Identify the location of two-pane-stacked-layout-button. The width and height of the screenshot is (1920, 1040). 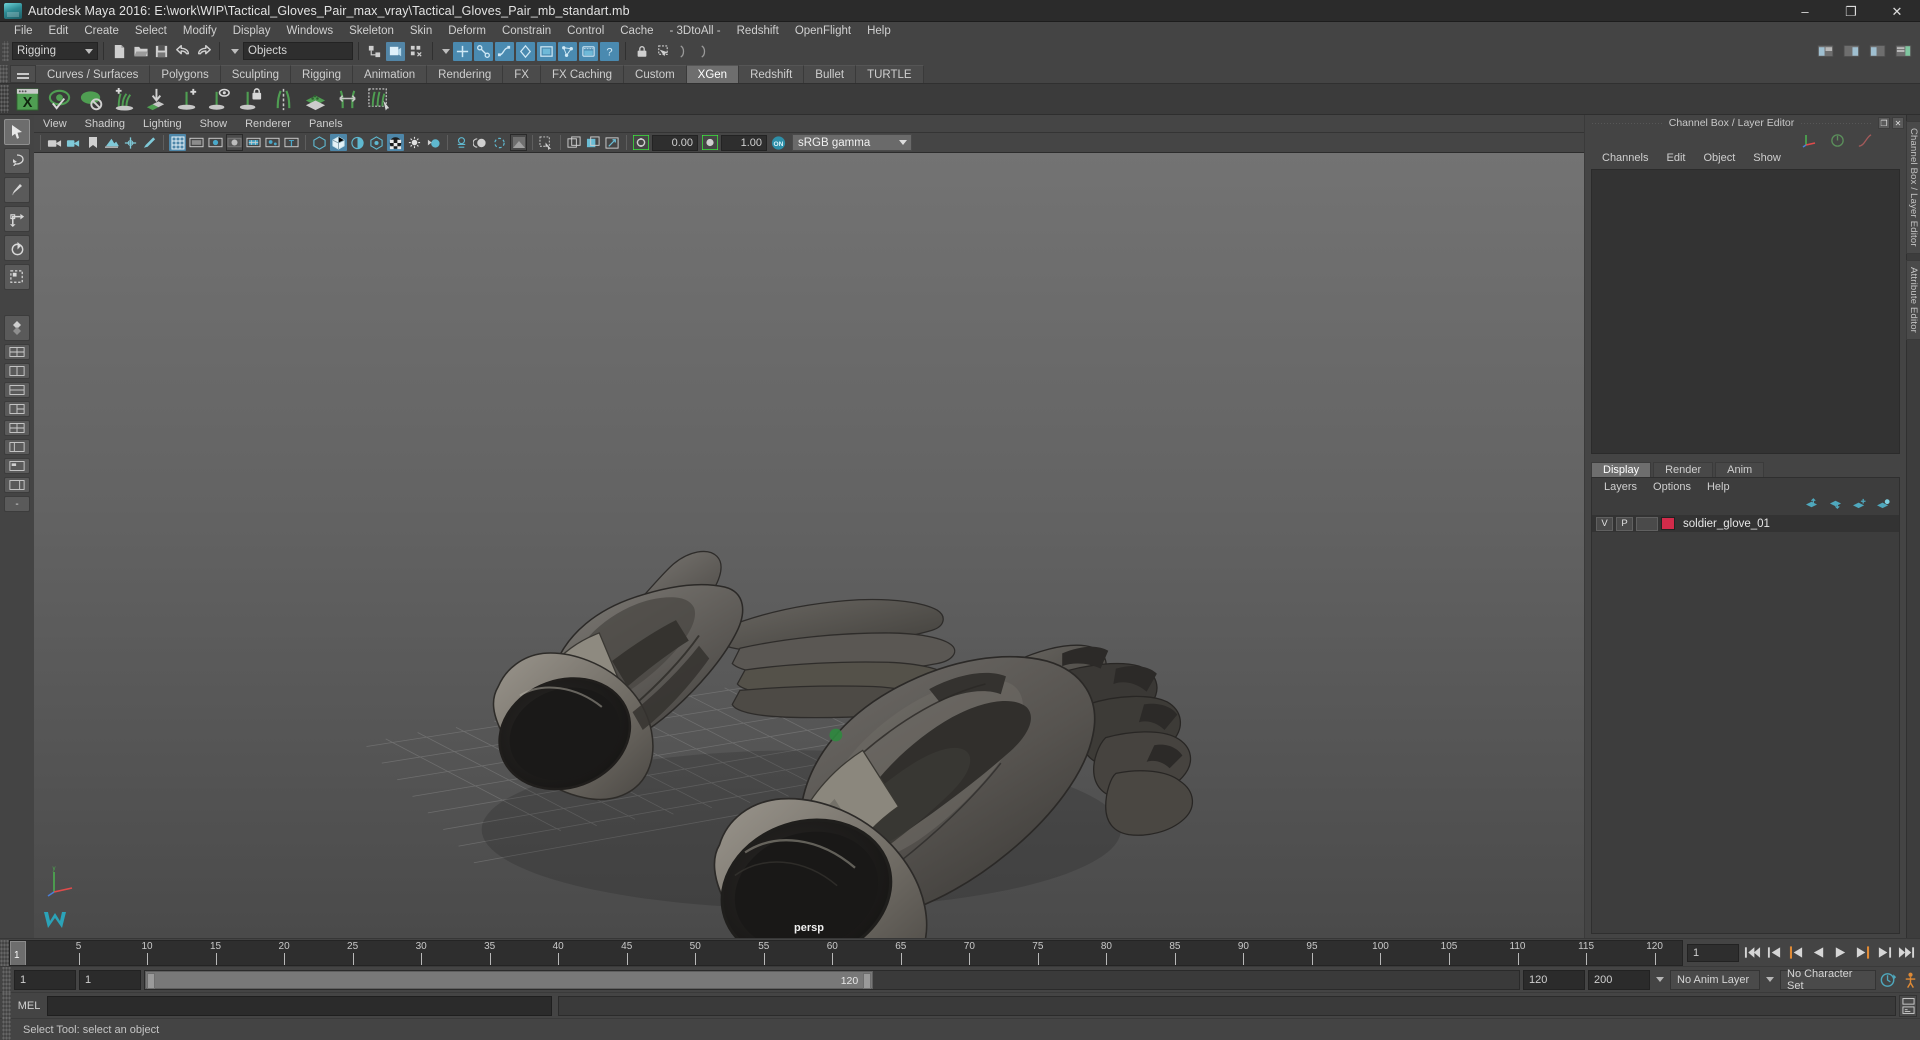
(17, 390).